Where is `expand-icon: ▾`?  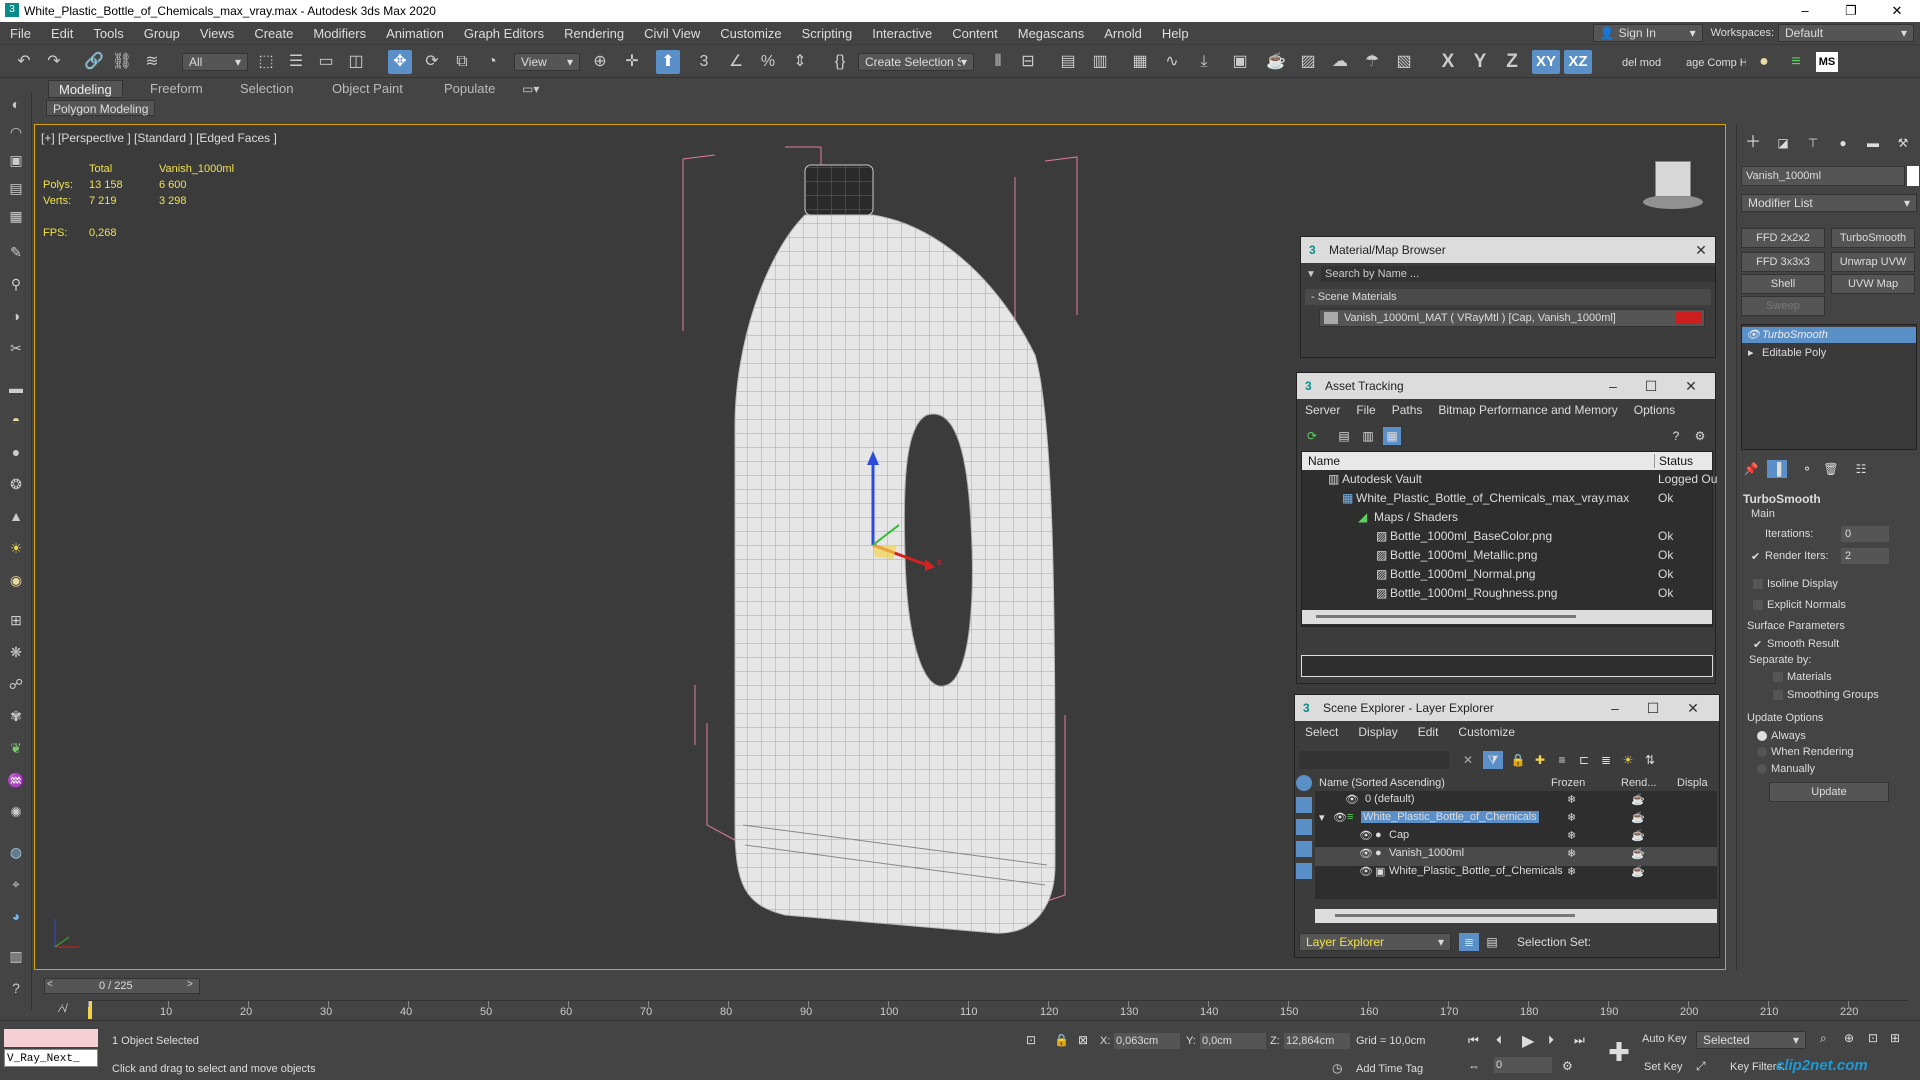 expand-icon: ▾ is located at coordinates (1322, 817).